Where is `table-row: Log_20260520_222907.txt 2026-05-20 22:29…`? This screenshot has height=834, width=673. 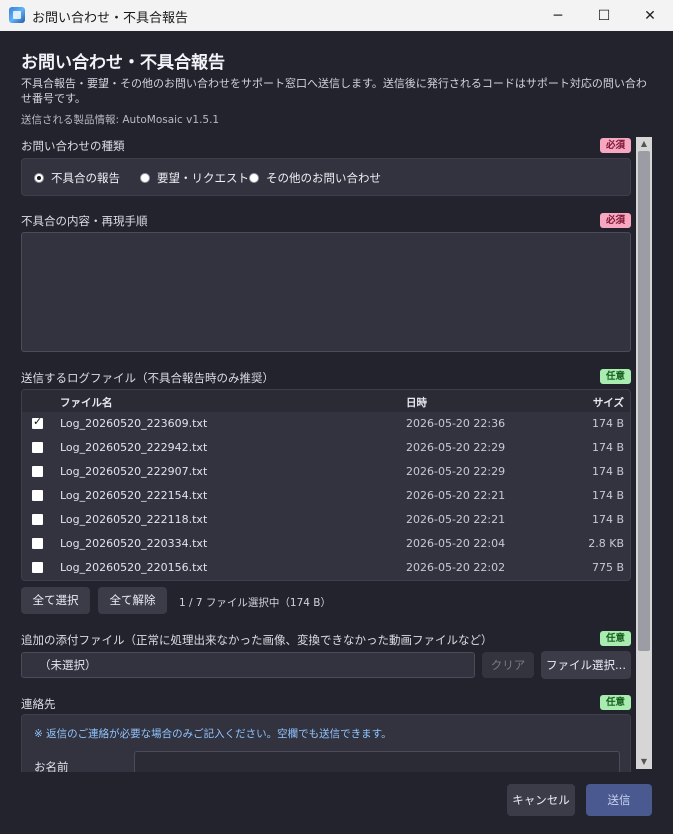 table-row: Log_20260520_222907.txt 2026-05-20 22:29… is located at coordinates (326, 472).